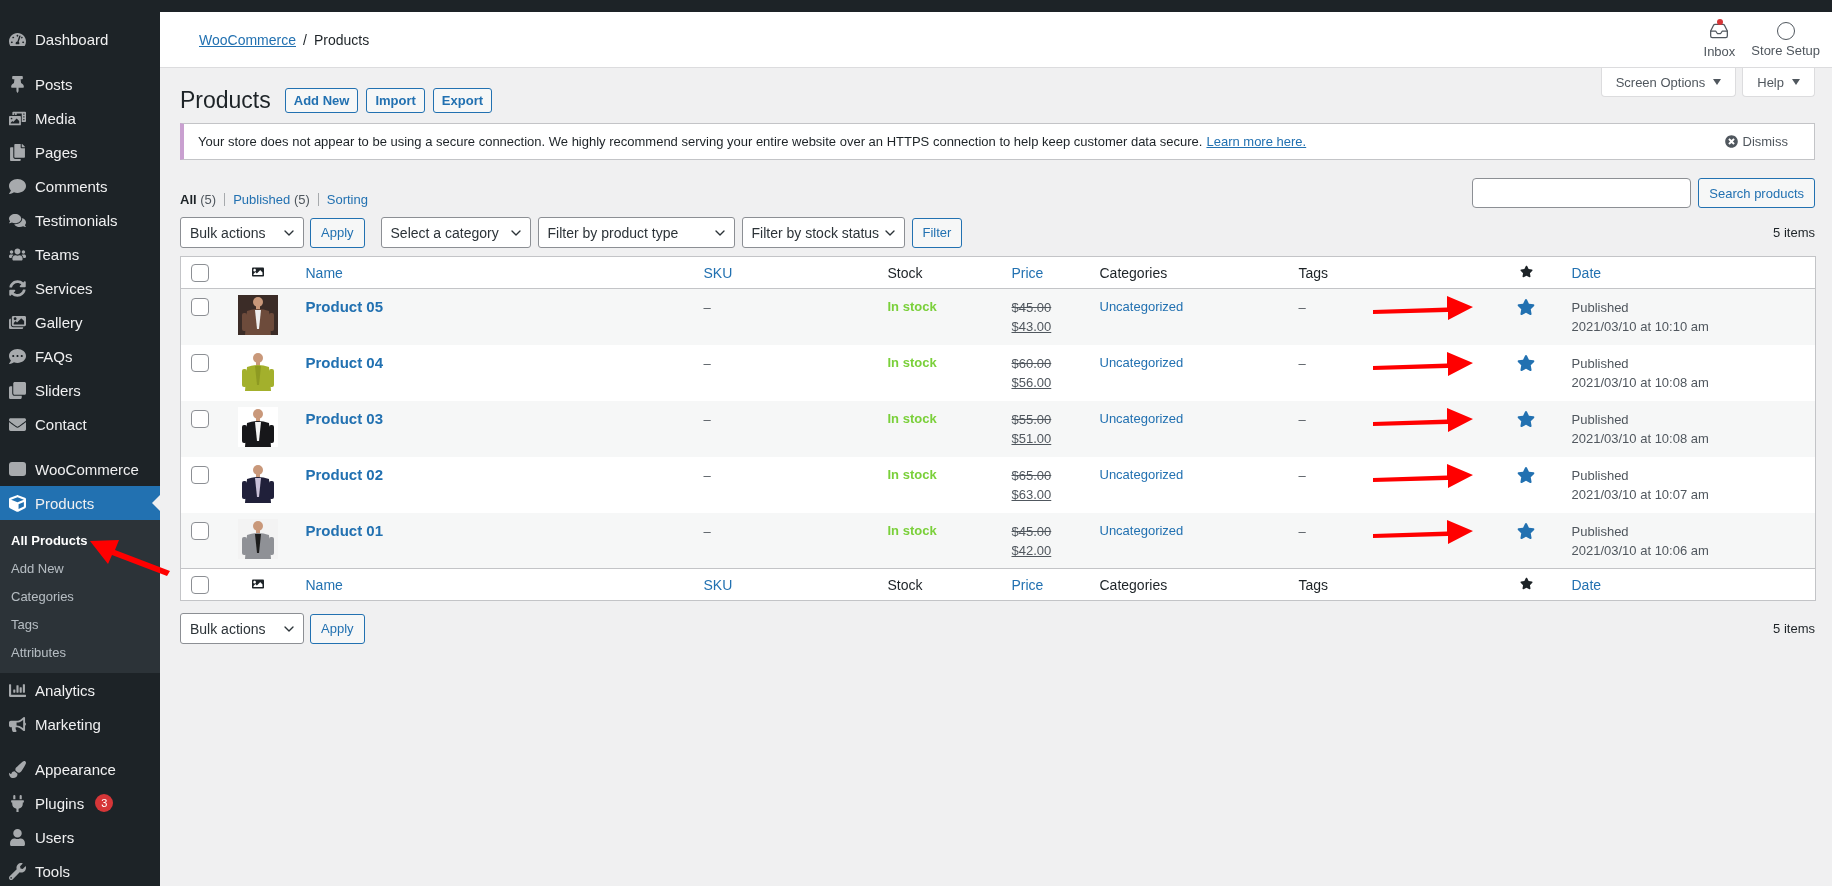  I want to click on submenu-item: Add New, so click(80, 568).